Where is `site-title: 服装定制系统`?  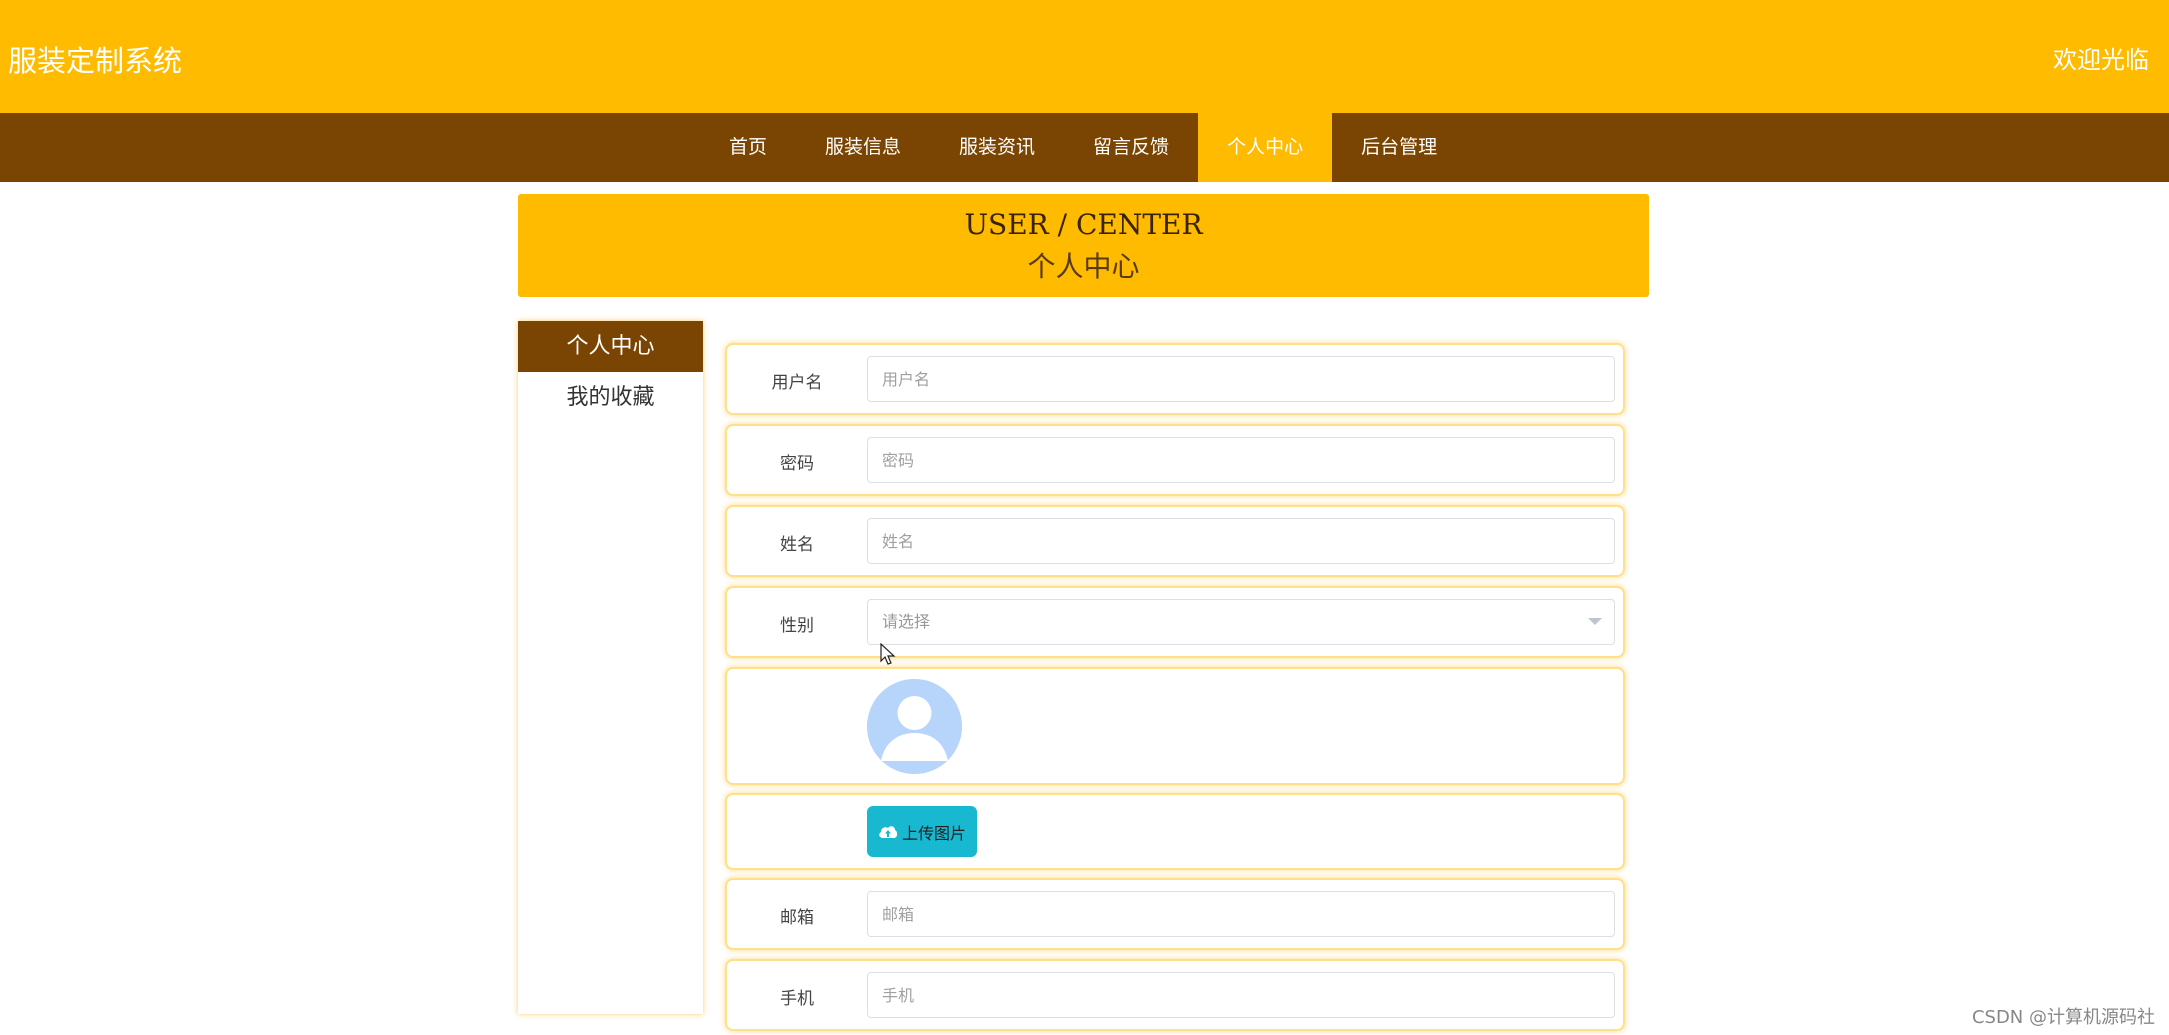
site-title: 服装定制系统 is located at coordinates (95, 61).